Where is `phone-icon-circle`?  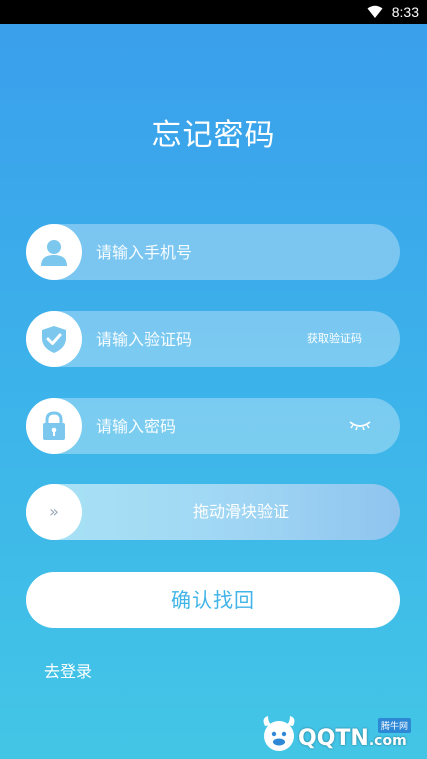 phone-icon-circle is located at coordinates (54, 252).